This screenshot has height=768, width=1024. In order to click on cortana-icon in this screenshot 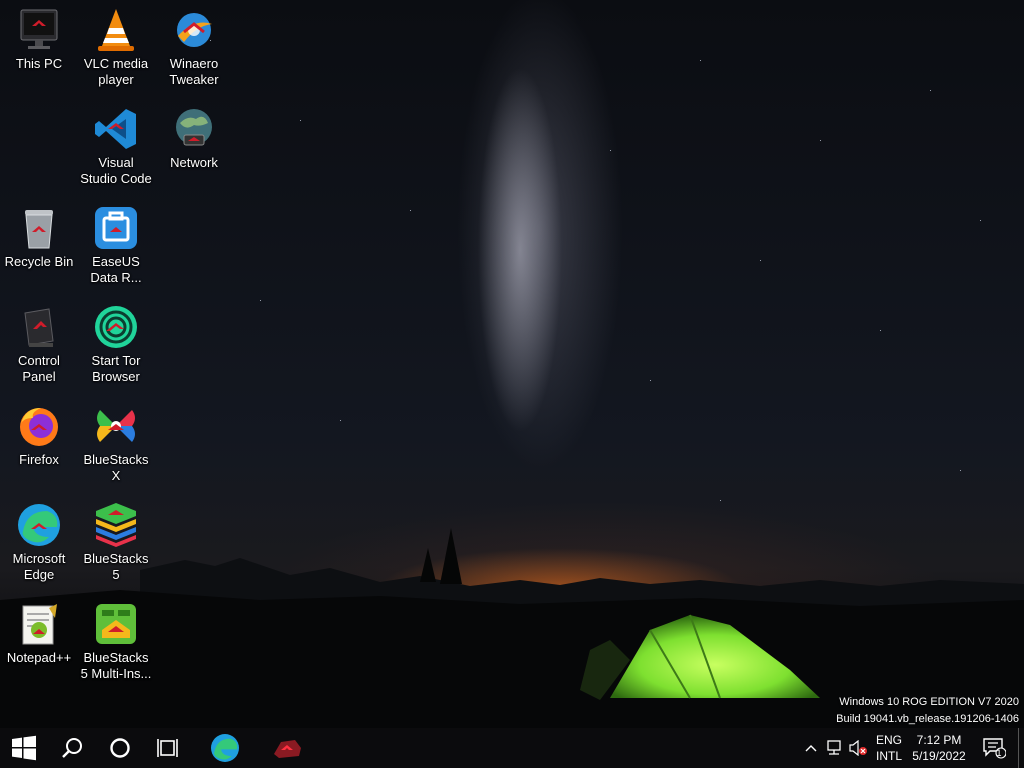, I will do `click(120, 748)`.